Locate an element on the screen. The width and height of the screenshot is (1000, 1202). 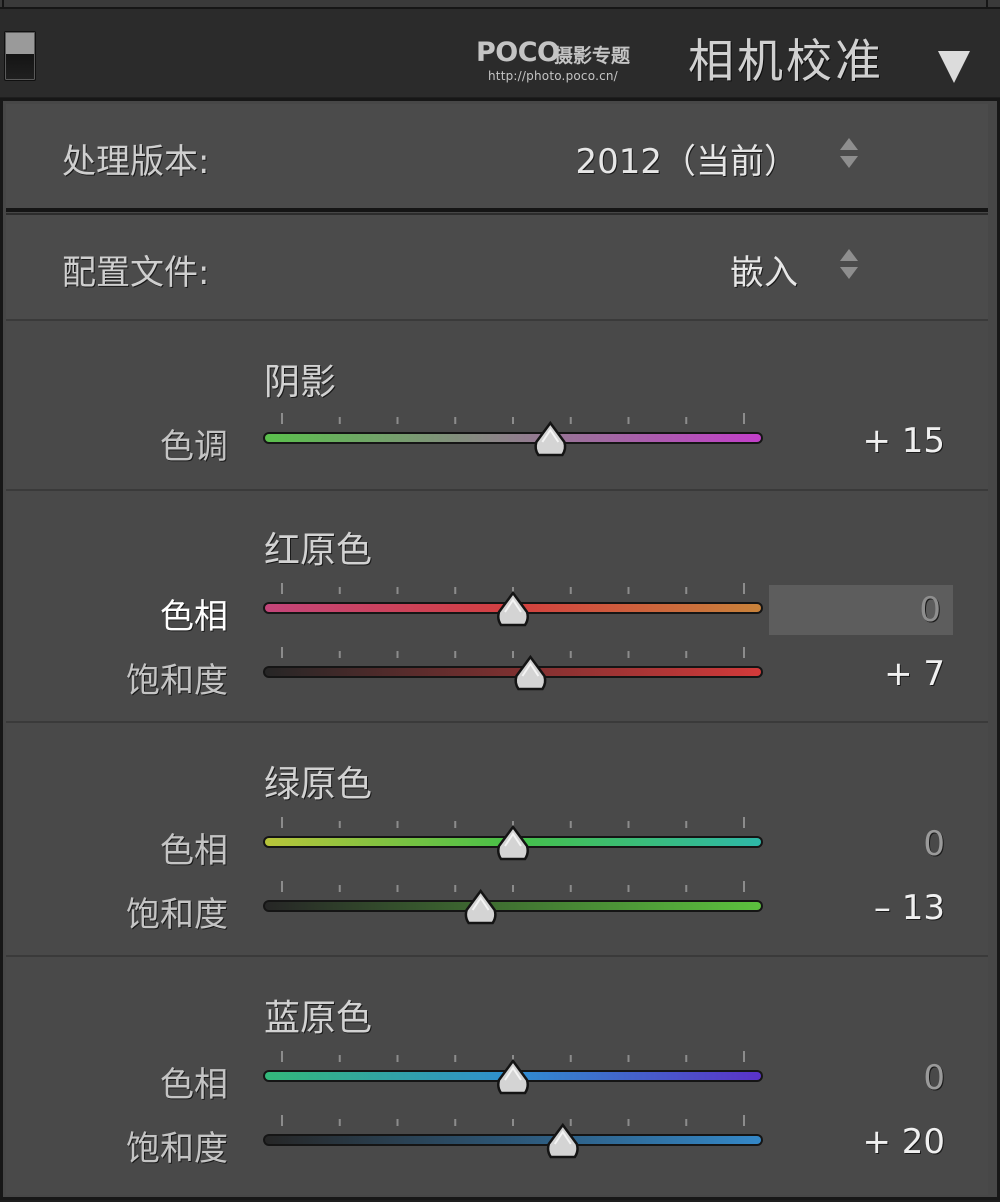
slider-label-green-saturation: 饱和度 is located at coordinates (177, 915).